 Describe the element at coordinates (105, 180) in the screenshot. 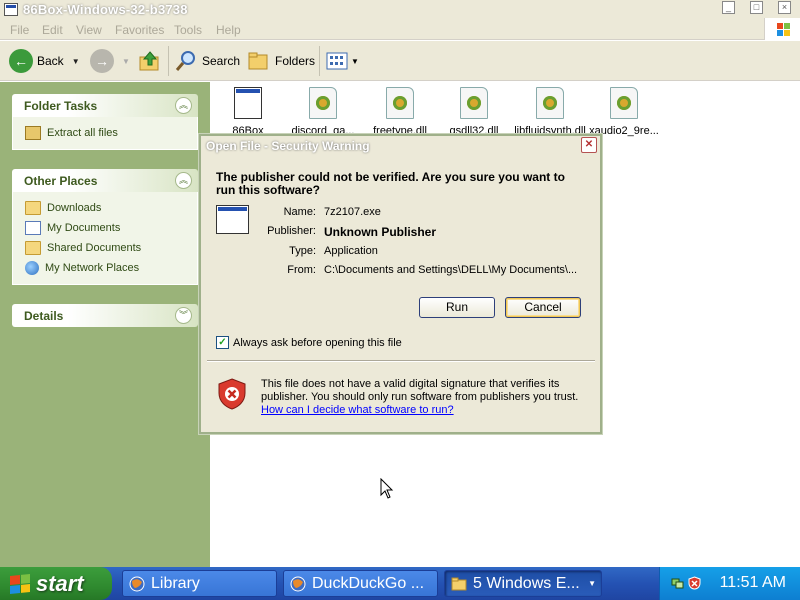

I see `other-places-header: Other Places ︽` at that location.